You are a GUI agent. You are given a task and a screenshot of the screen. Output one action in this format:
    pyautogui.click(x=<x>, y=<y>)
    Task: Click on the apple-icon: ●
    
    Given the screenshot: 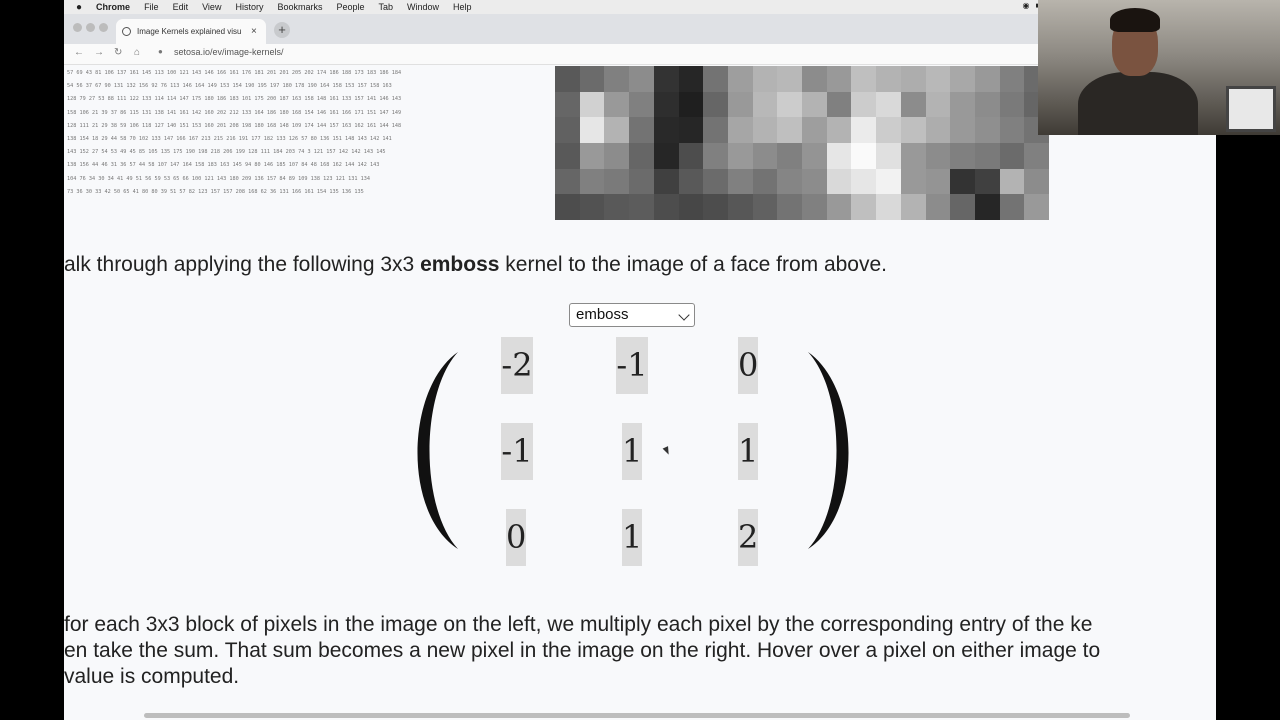 What is the action you would take?
    pyautogui.click(x=79, y=7)
    